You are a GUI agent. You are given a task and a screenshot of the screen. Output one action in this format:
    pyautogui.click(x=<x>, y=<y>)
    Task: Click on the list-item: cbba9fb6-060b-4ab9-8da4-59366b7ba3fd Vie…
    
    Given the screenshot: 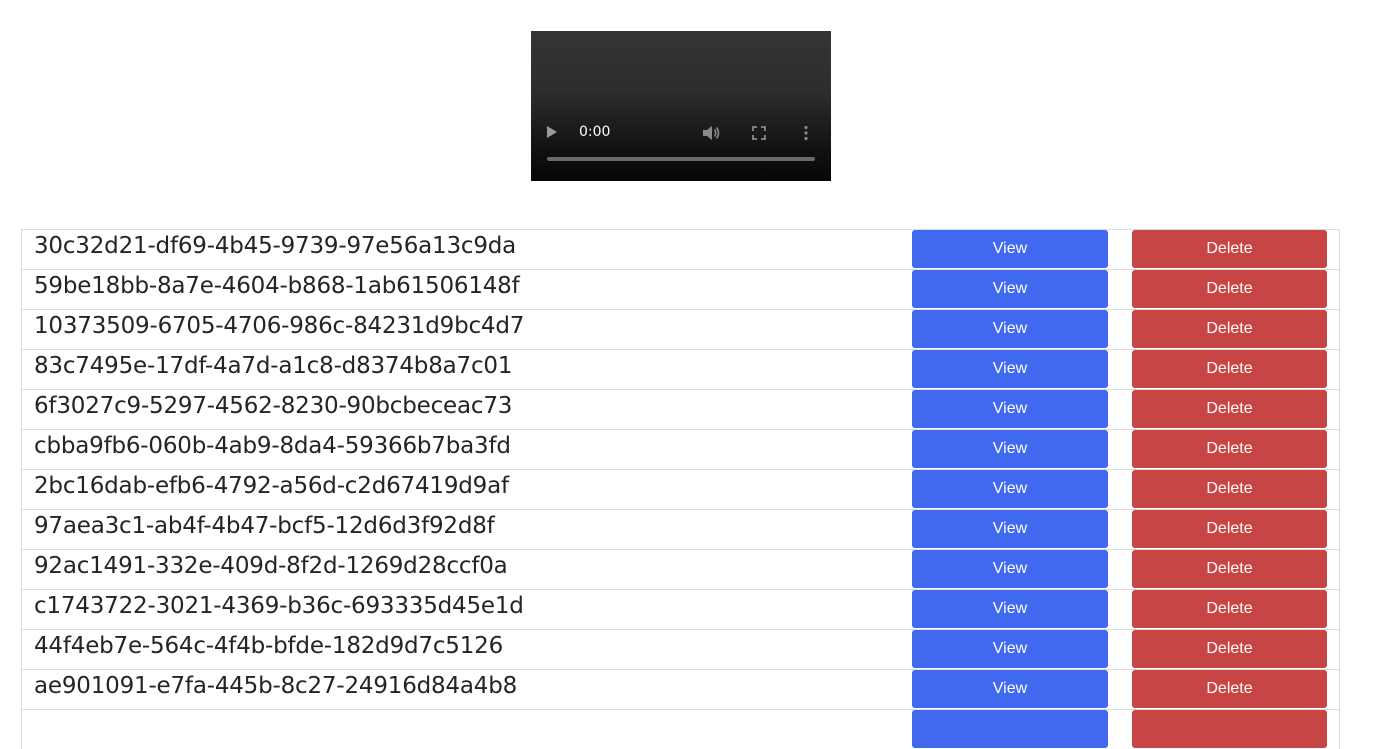 What is the action you would take?
    pyautogui.click(x=680, y=449)
    